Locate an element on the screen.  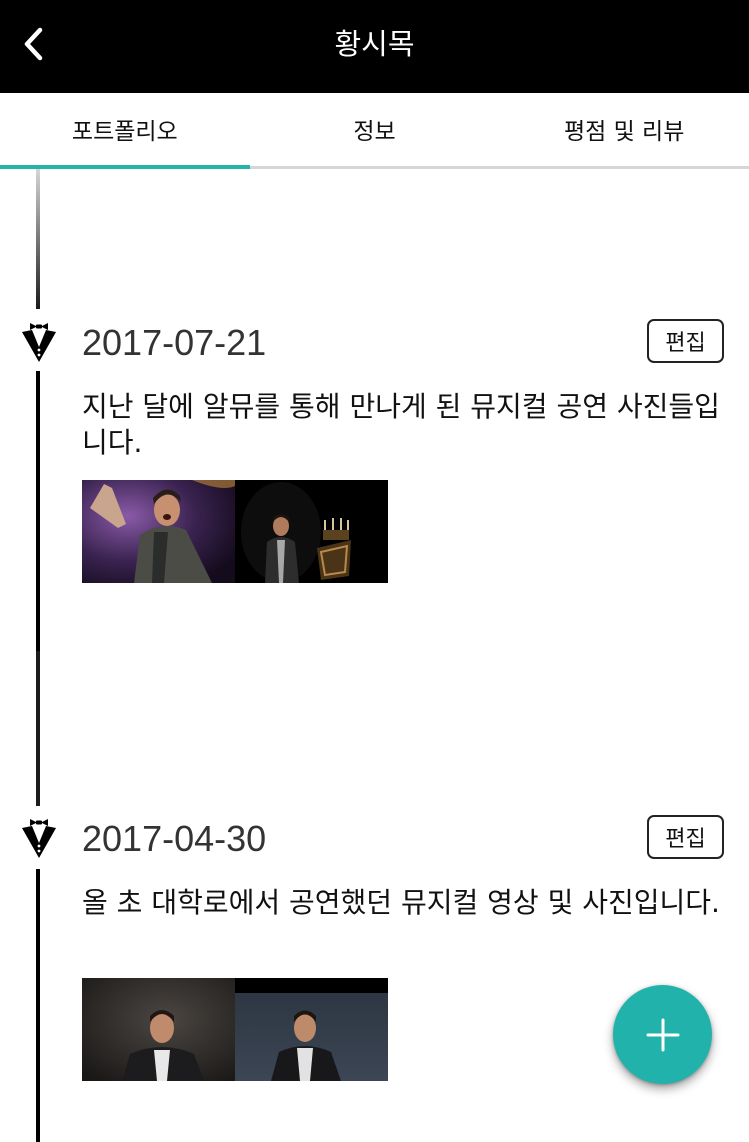
tab-portfolio: 포트폴리오 is located at coordinates (125, 131).